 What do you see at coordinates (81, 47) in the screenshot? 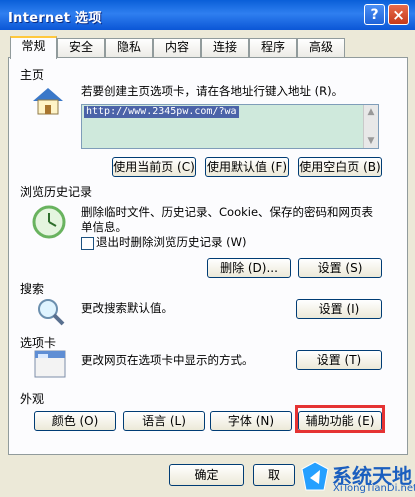
I see `tab-security: 安全` at bounding box center [81, 47].